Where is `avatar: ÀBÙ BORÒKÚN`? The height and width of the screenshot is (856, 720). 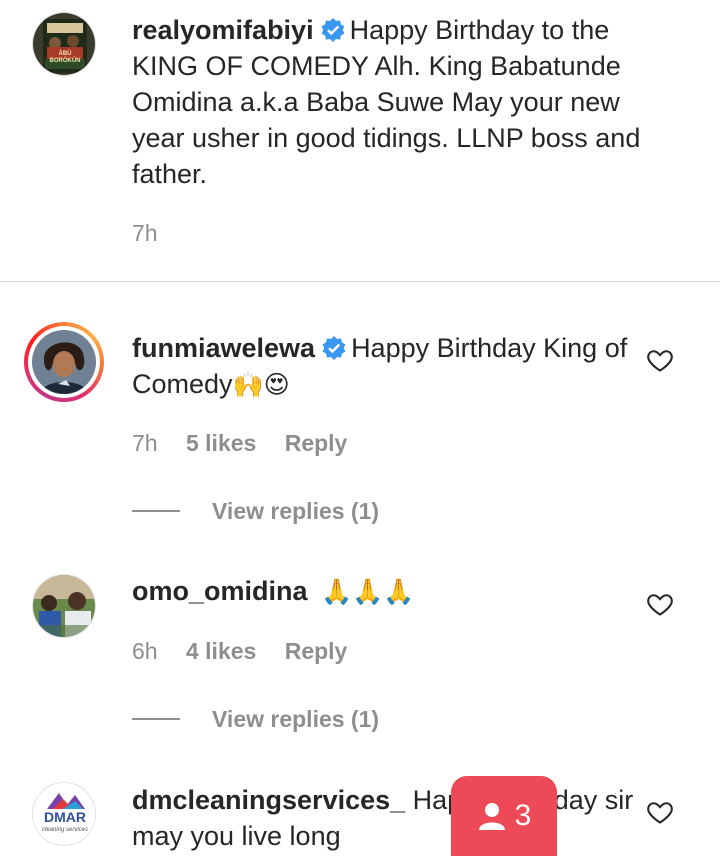
avatar: ÀBÙ BORÒKÚN is located at coordinates (64, 44).